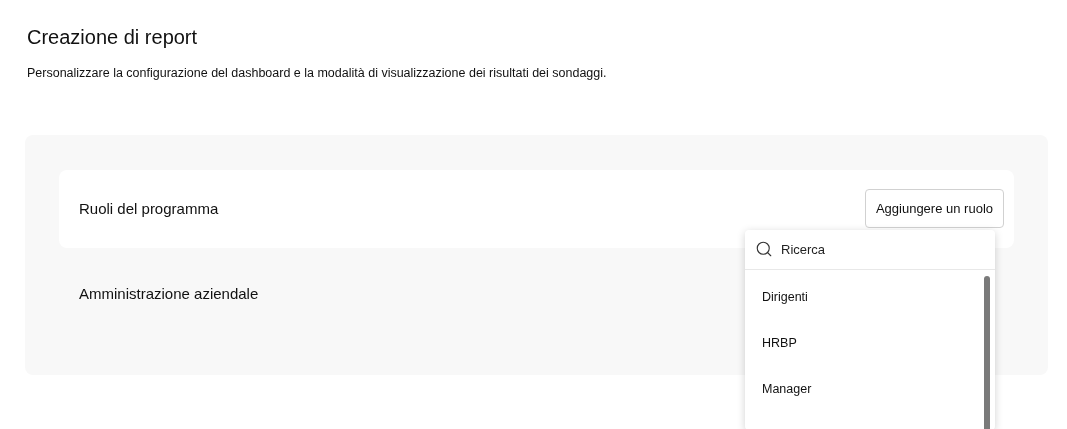  What do you see at coordinates (169, 293) in the screenshot?
I see `section-label: Amministrazione aziendale` at bounding box center [169, 293].